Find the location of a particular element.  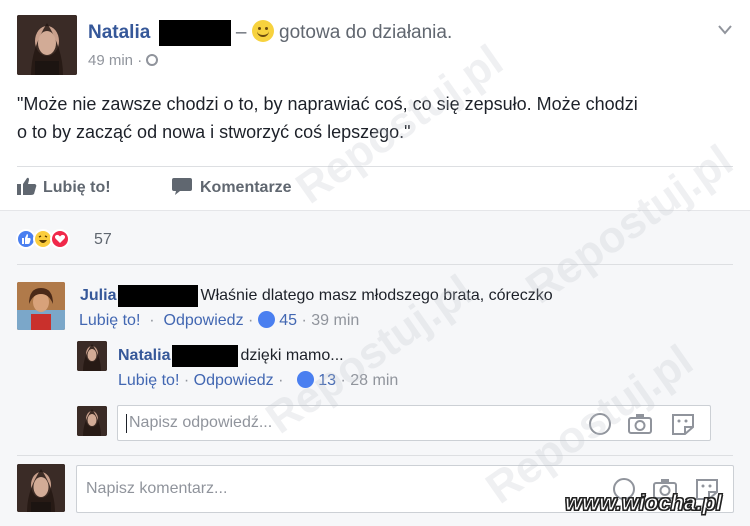

comment-2-actions: Lubię to! · Odpowiedz · 13 · 28 min is located at coordinates (258, 380).